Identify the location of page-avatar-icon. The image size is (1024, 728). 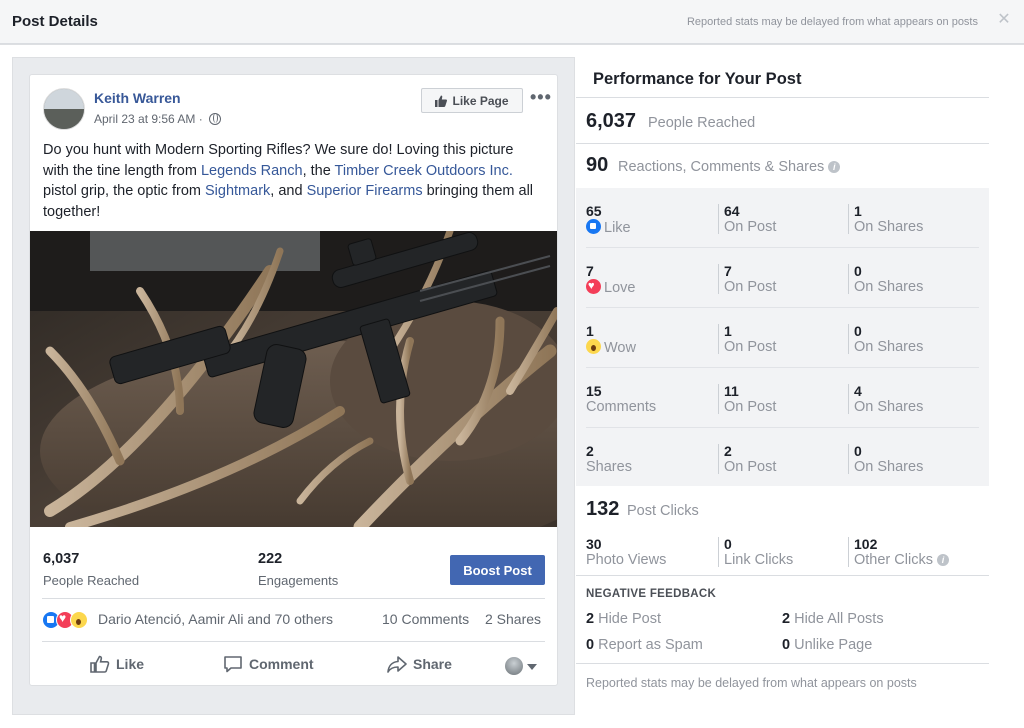
(514, 666).